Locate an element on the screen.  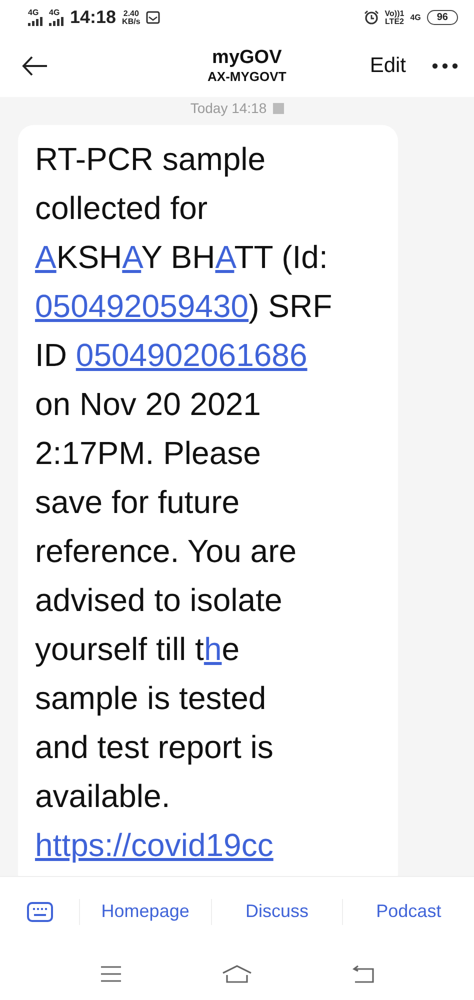
lte-label: LTE2 is located at coordinates (394, 22).